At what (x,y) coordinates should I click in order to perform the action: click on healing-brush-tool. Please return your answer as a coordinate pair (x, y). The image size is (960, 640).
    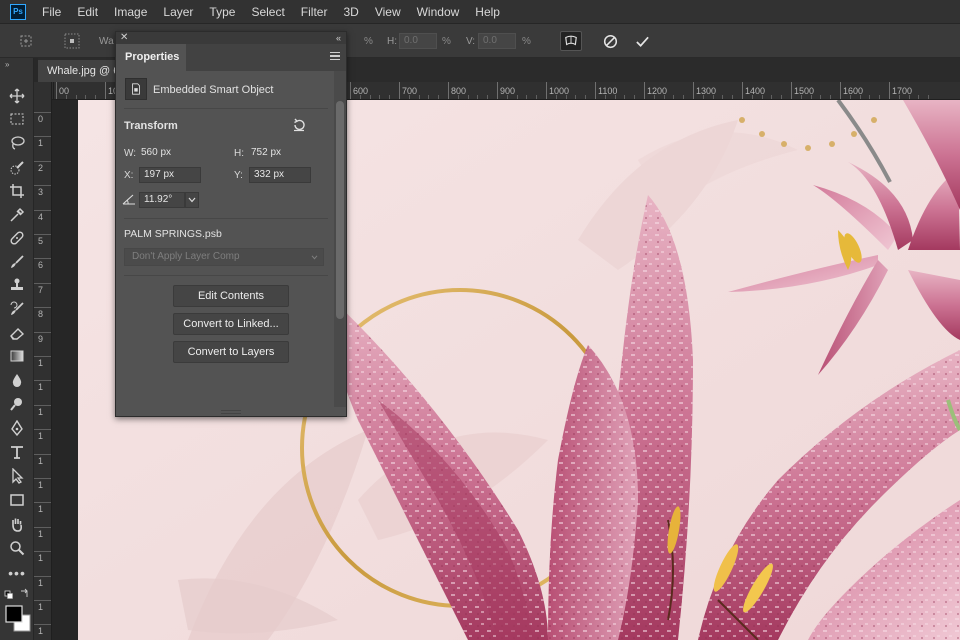
    Looking at the image, I should click on (17, 238).